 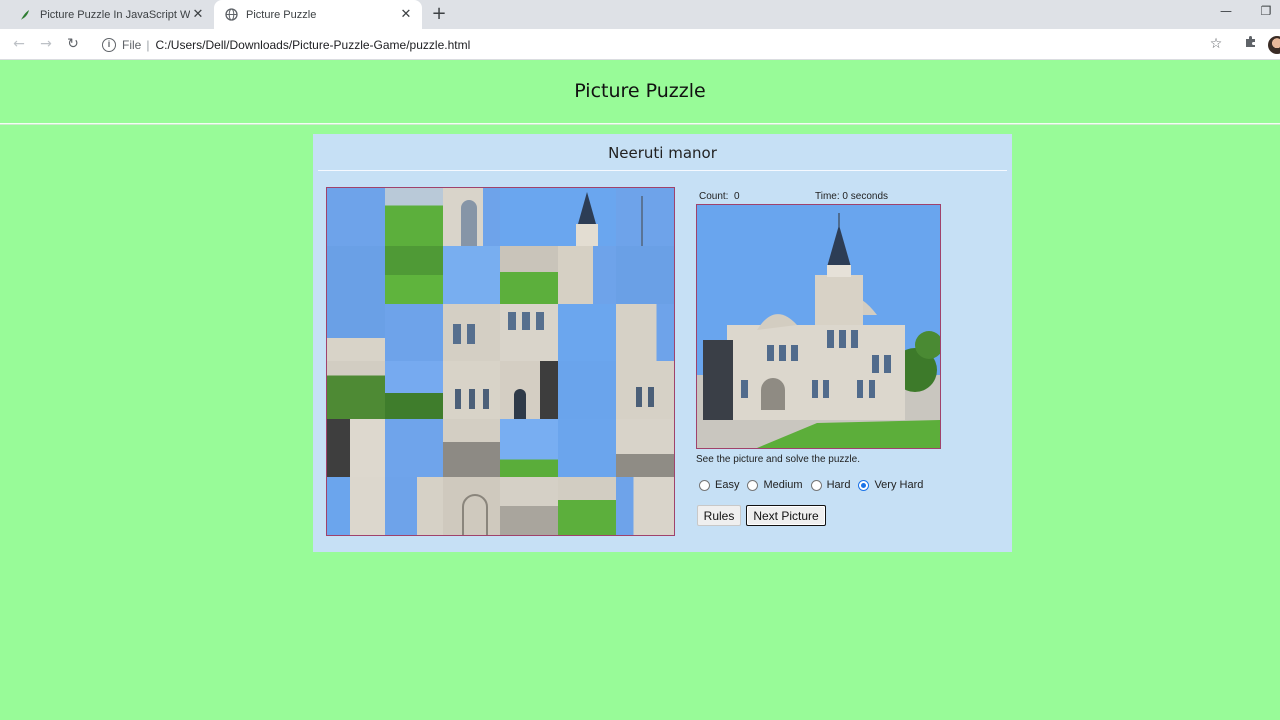 I want to click on feather-favicon-icon, so click(x=25, y=15).